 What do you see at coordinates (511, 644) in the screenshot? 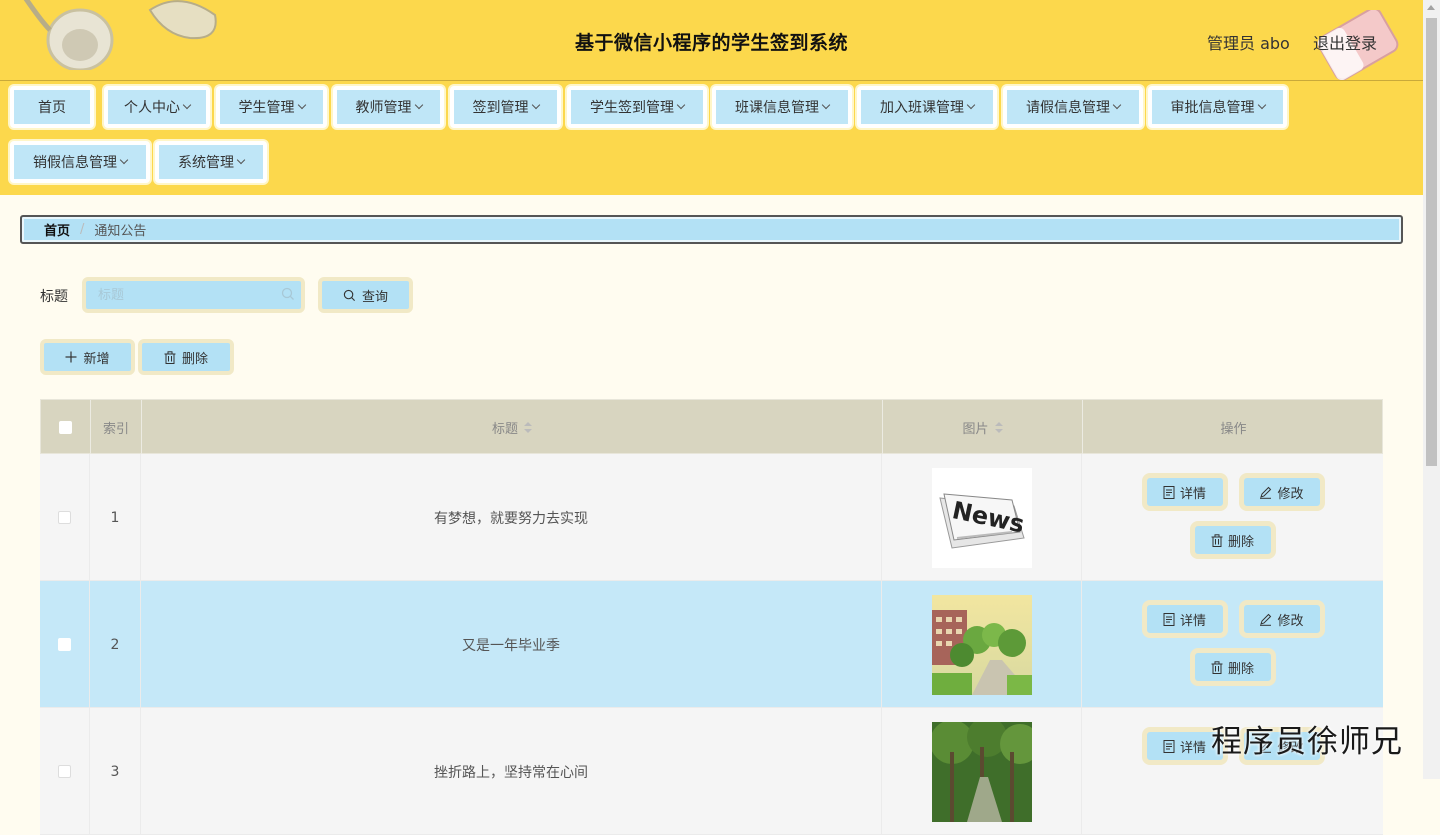
I see `row-title: 又是一年毕业季` at bounding box center [511, 644].